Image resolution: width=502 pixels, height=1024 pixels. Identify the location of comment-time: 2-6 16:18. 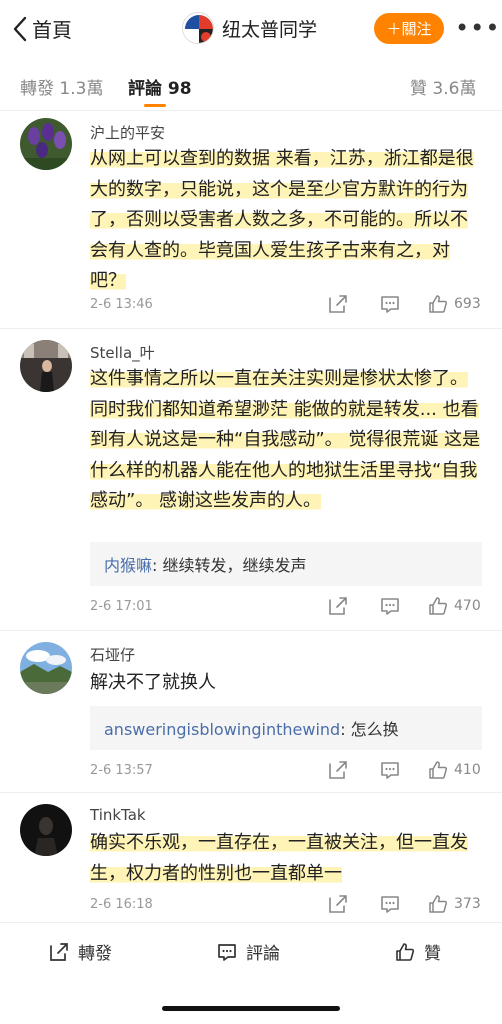
(121, 904).